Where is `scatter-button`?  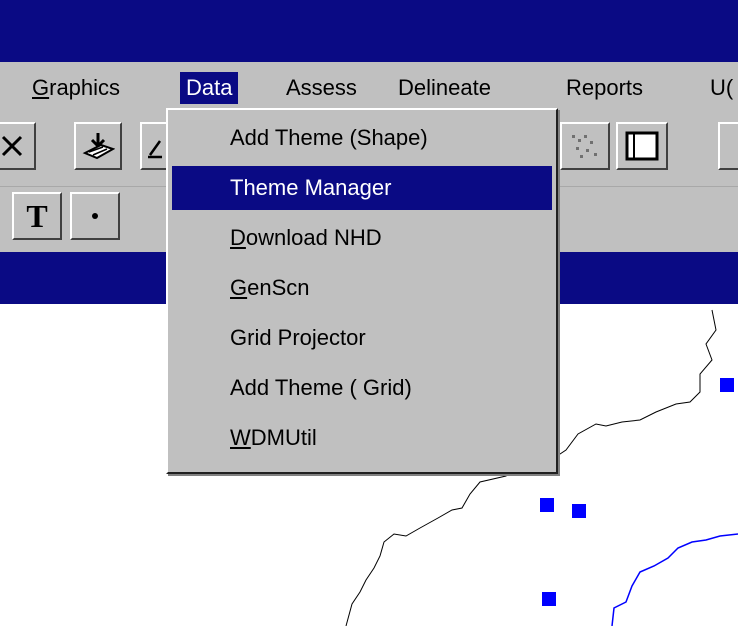
scatter-button is located at coordinates (585, 146).